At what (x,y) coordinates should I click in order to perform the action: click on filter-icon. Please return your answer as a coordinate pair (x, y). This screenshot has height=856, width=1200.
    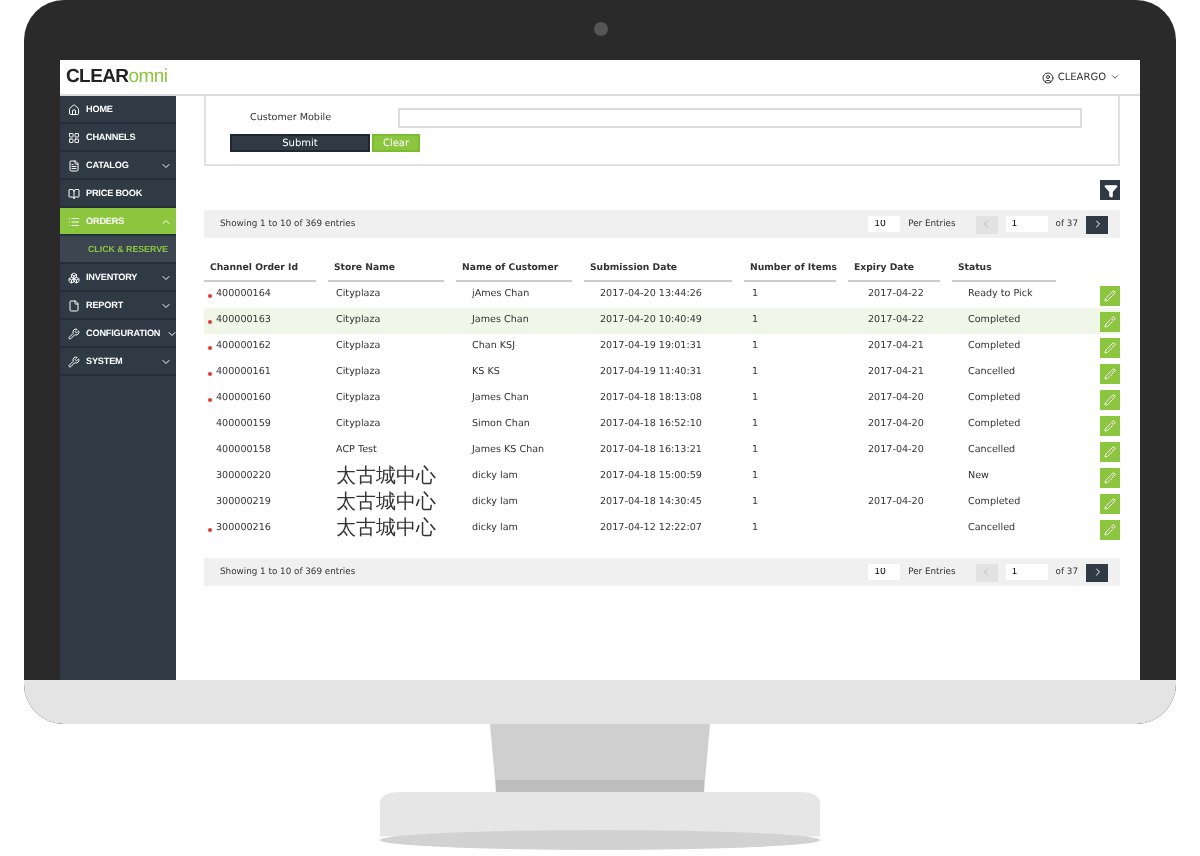
    Looking at the image, I should click on (1110, 190).